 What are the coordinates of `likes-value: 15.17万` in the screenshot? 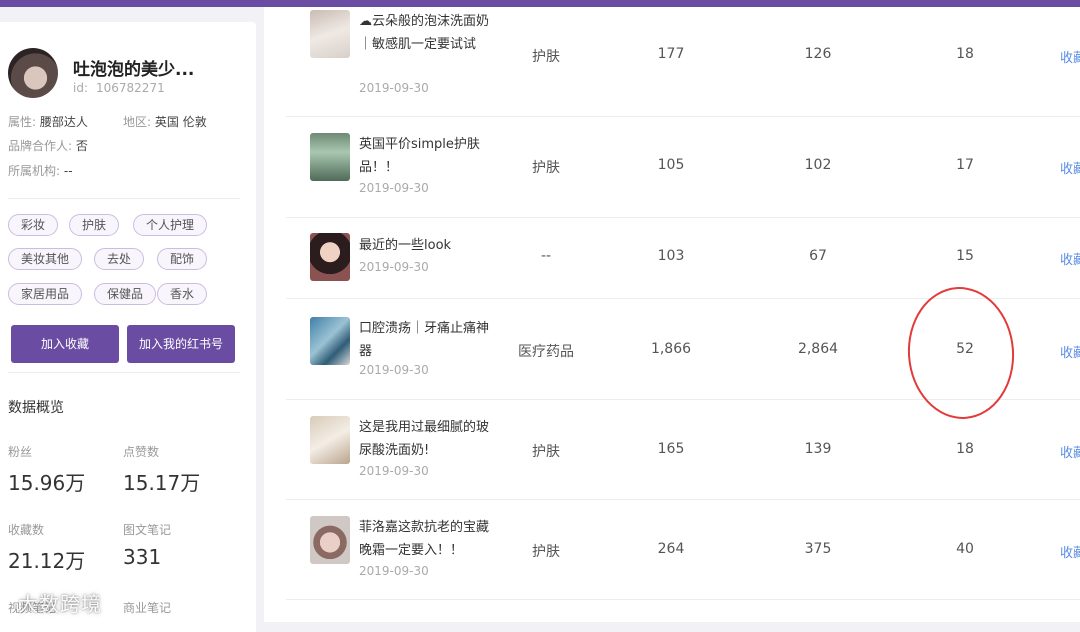 It's located at (162, 483).